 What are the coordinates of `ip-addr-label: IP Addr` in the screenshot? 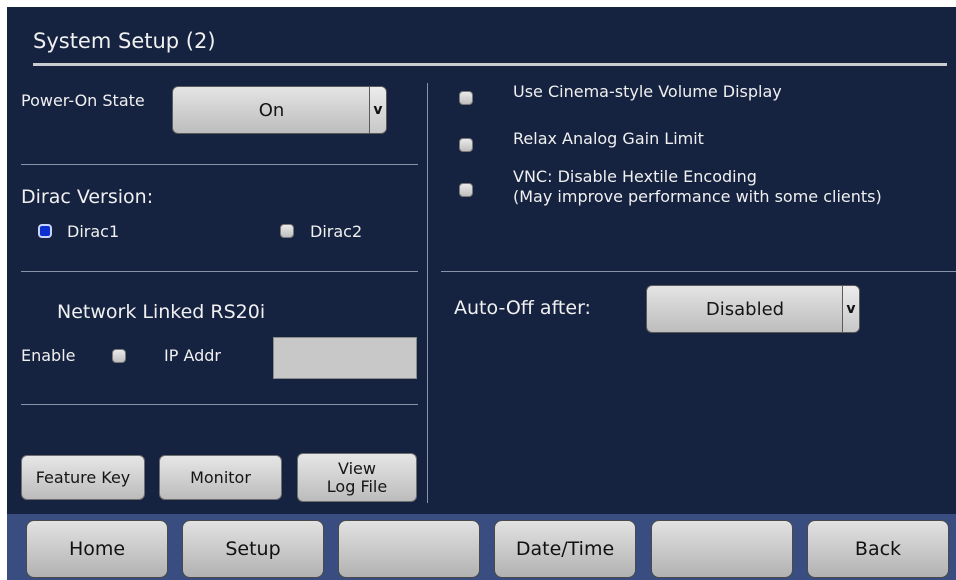 It's located at (193, 355).